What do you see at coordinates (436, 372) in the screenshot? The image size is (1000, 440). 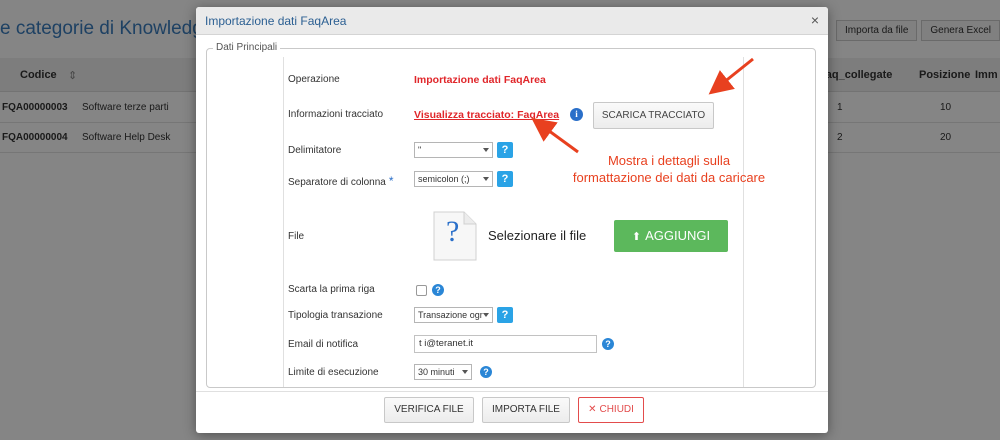 I see `execution-limit-value: 30 minuti` at bounding box center [436, 372].